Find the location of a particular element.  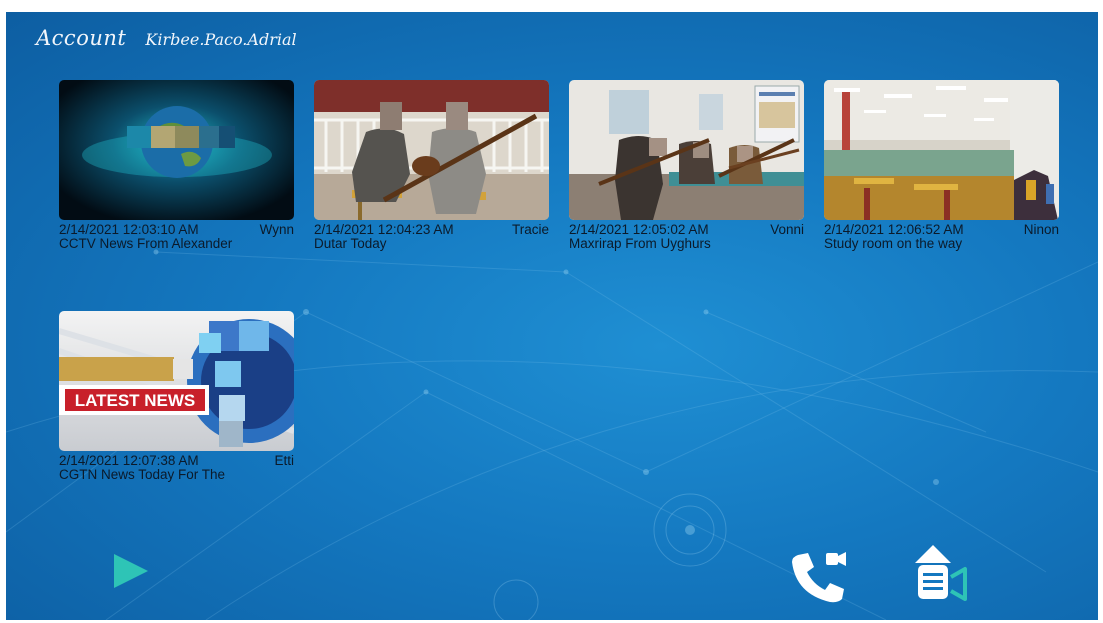

video-date: 2/14/2021 12:06:52 AM is located at coordinates (894, 229).